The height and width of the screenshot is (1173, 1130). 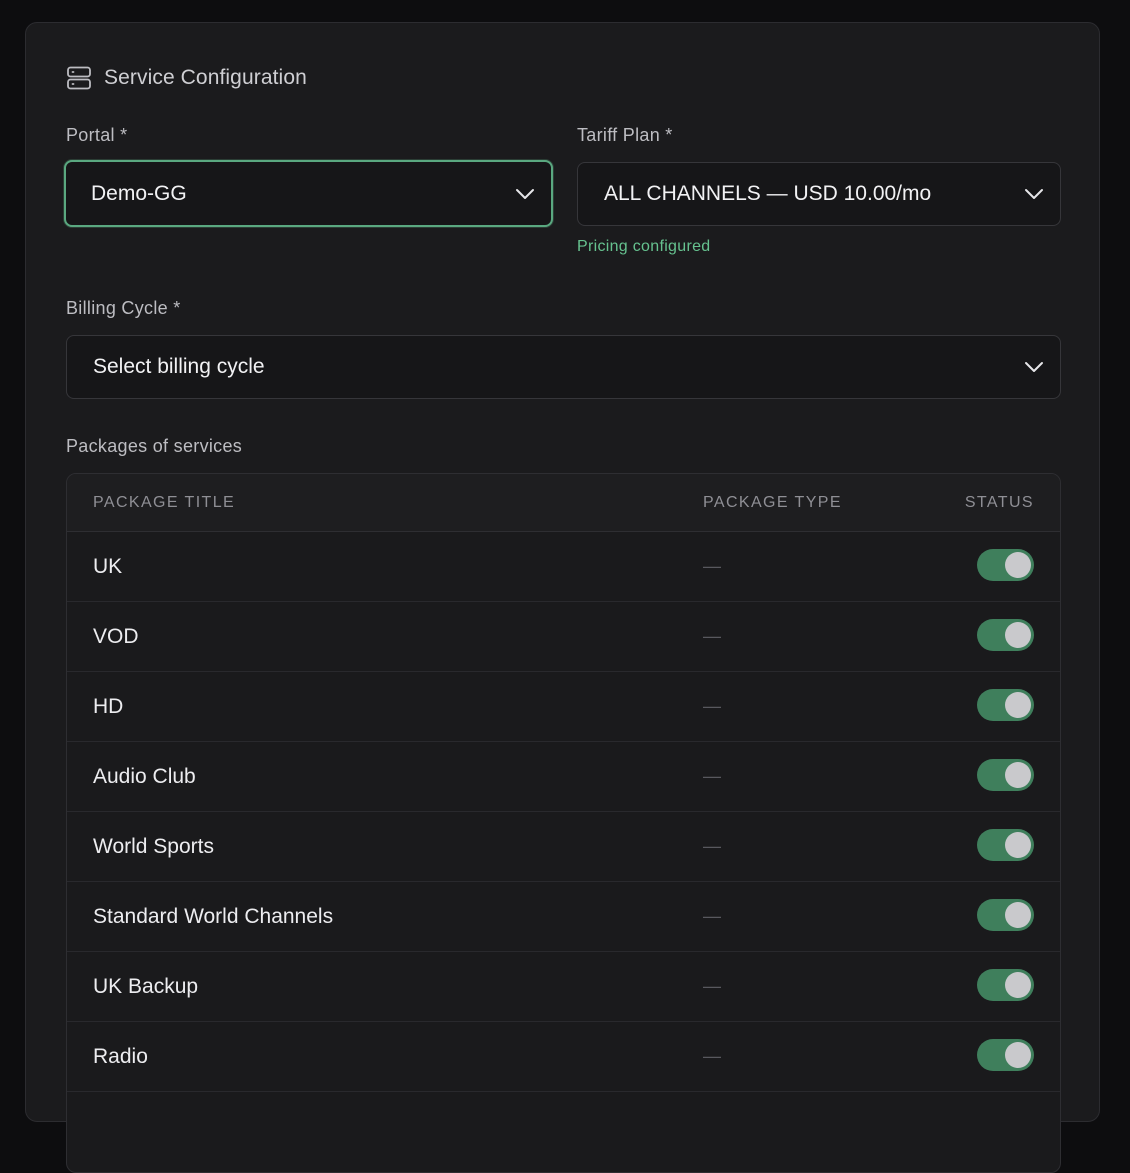 What do you see at coordinates (308, 193) in the screenshot?
I see `portal-select: Demo-GG` at bounding box center [308, 193].